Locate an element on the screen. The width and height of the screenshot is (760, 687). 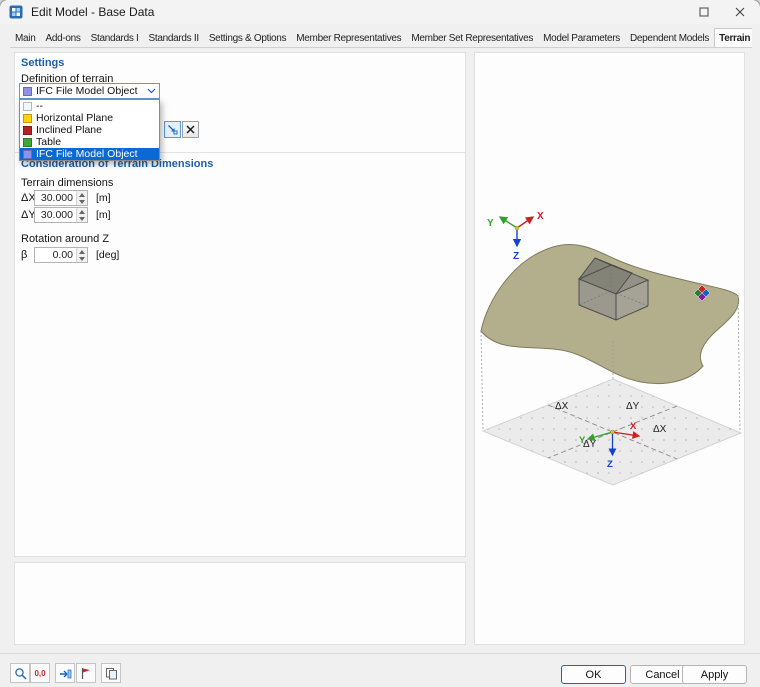
apply-button: Apply is located at coordinates (714, 674).